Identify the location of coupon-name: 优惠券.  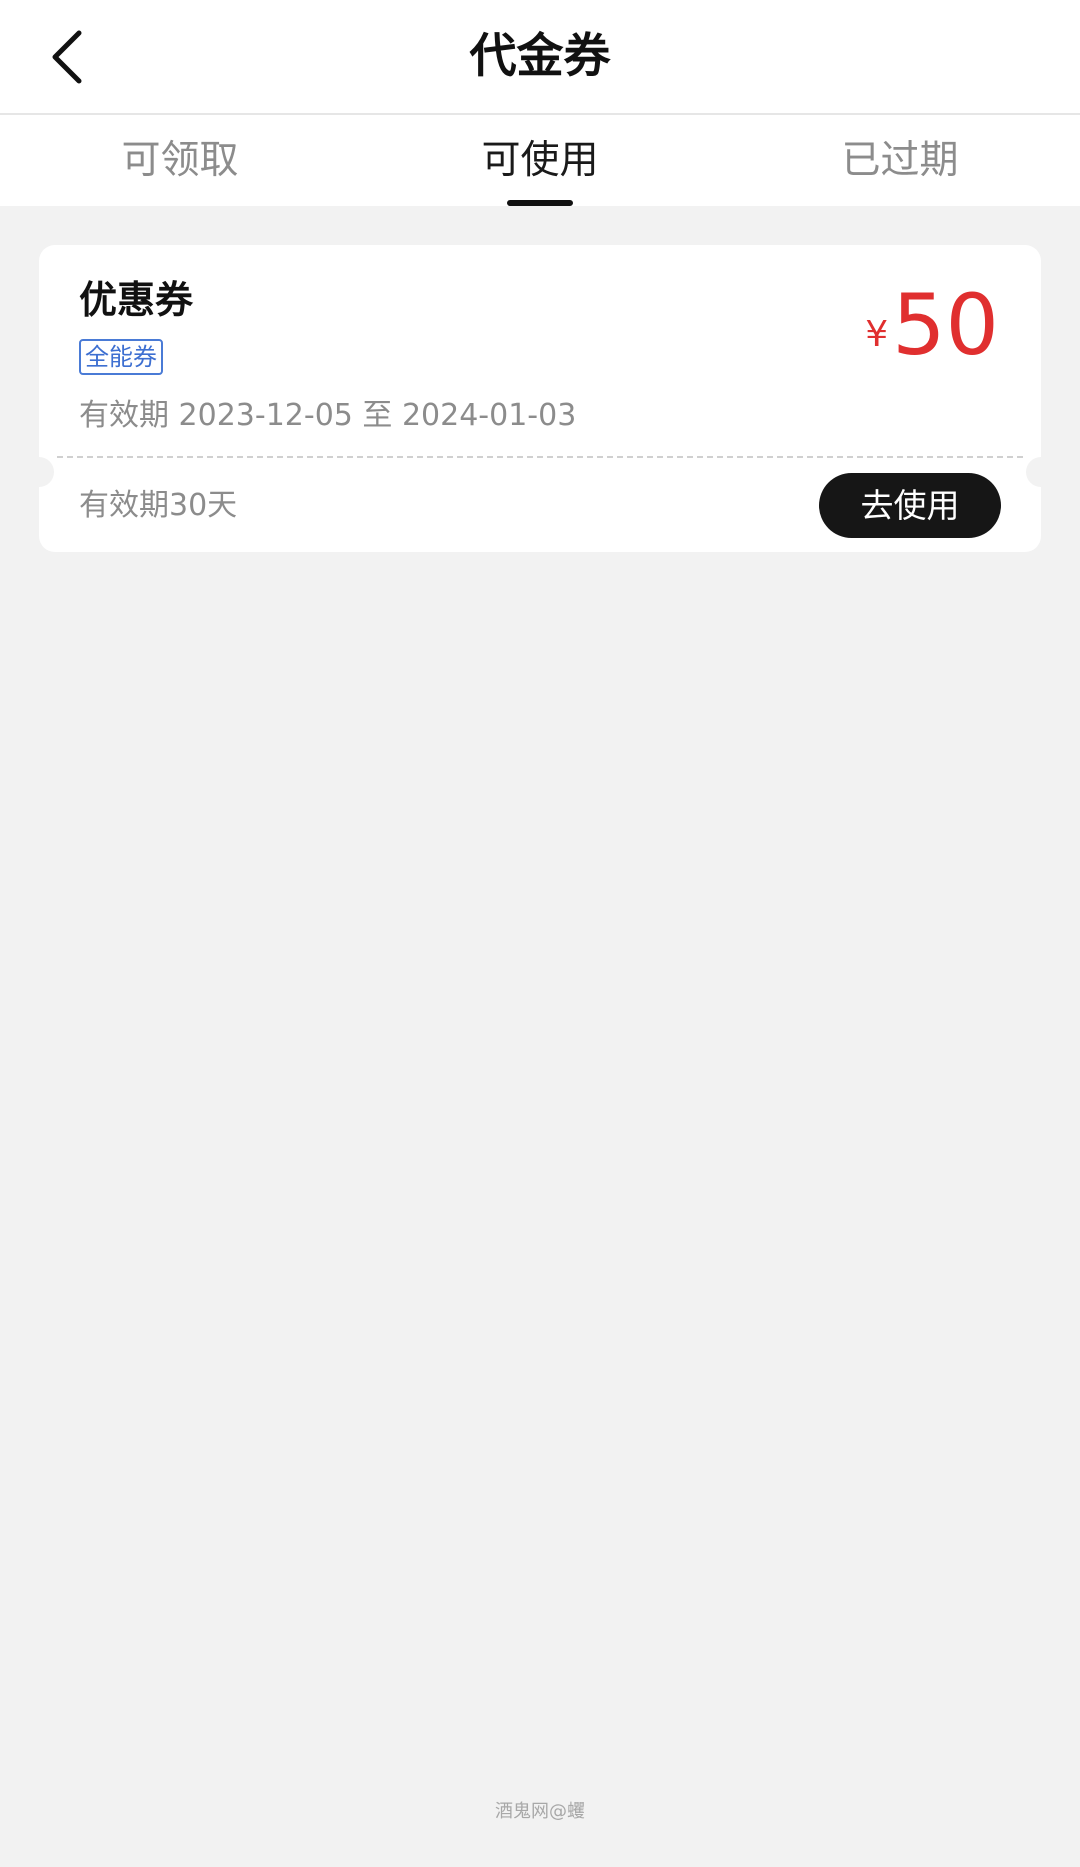
(136, 300).